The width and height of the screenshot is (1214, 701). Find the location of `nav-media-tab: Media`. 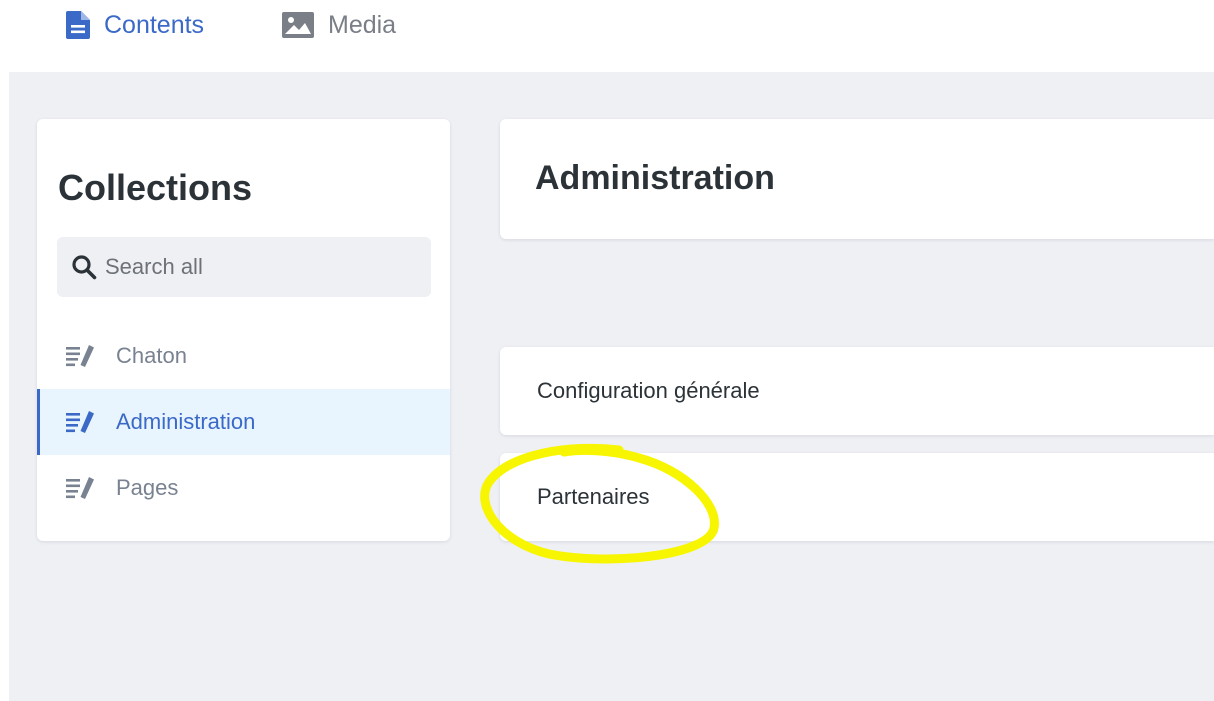

nav-media-tab: Media is located at coordinates (339, 25).